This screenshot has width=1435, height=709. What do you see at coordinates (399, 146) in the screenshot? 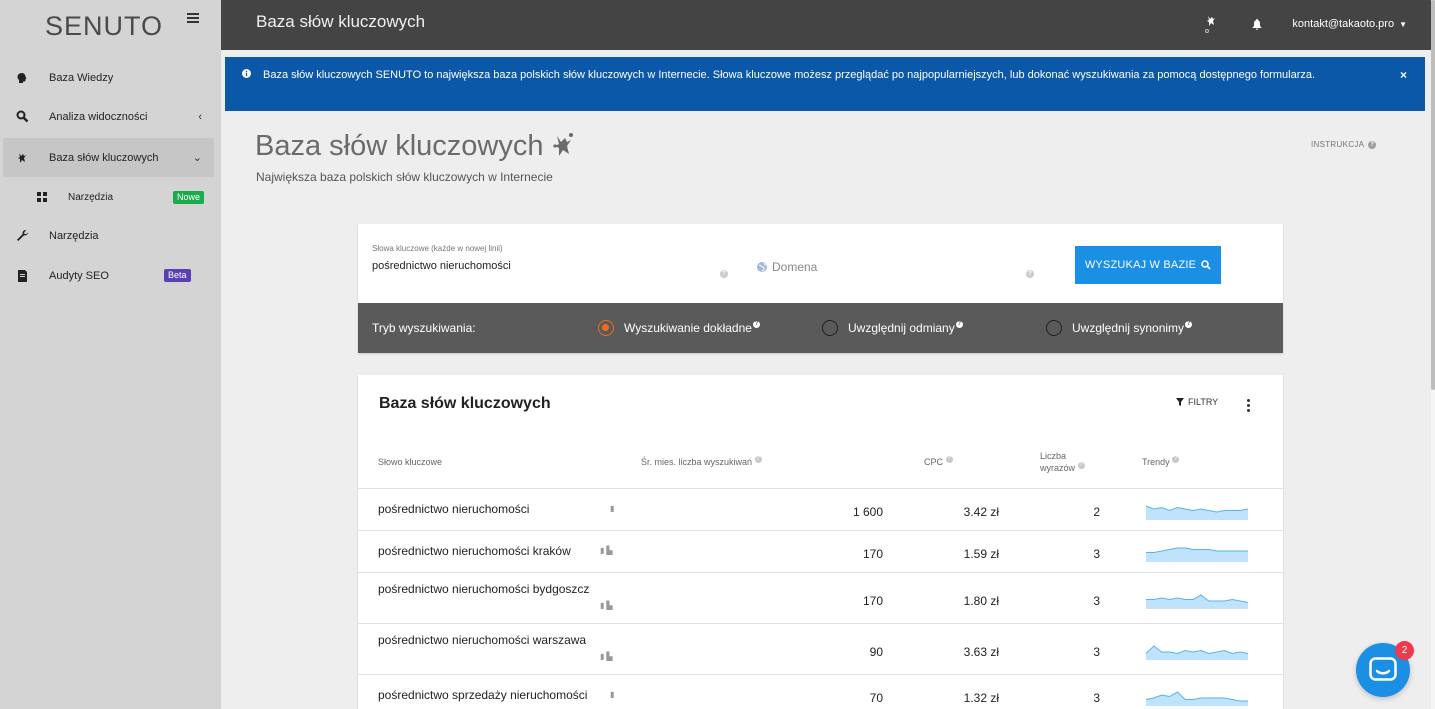
I see `page-title: Baza słów kluczowych` at bounding box center [399, 146].